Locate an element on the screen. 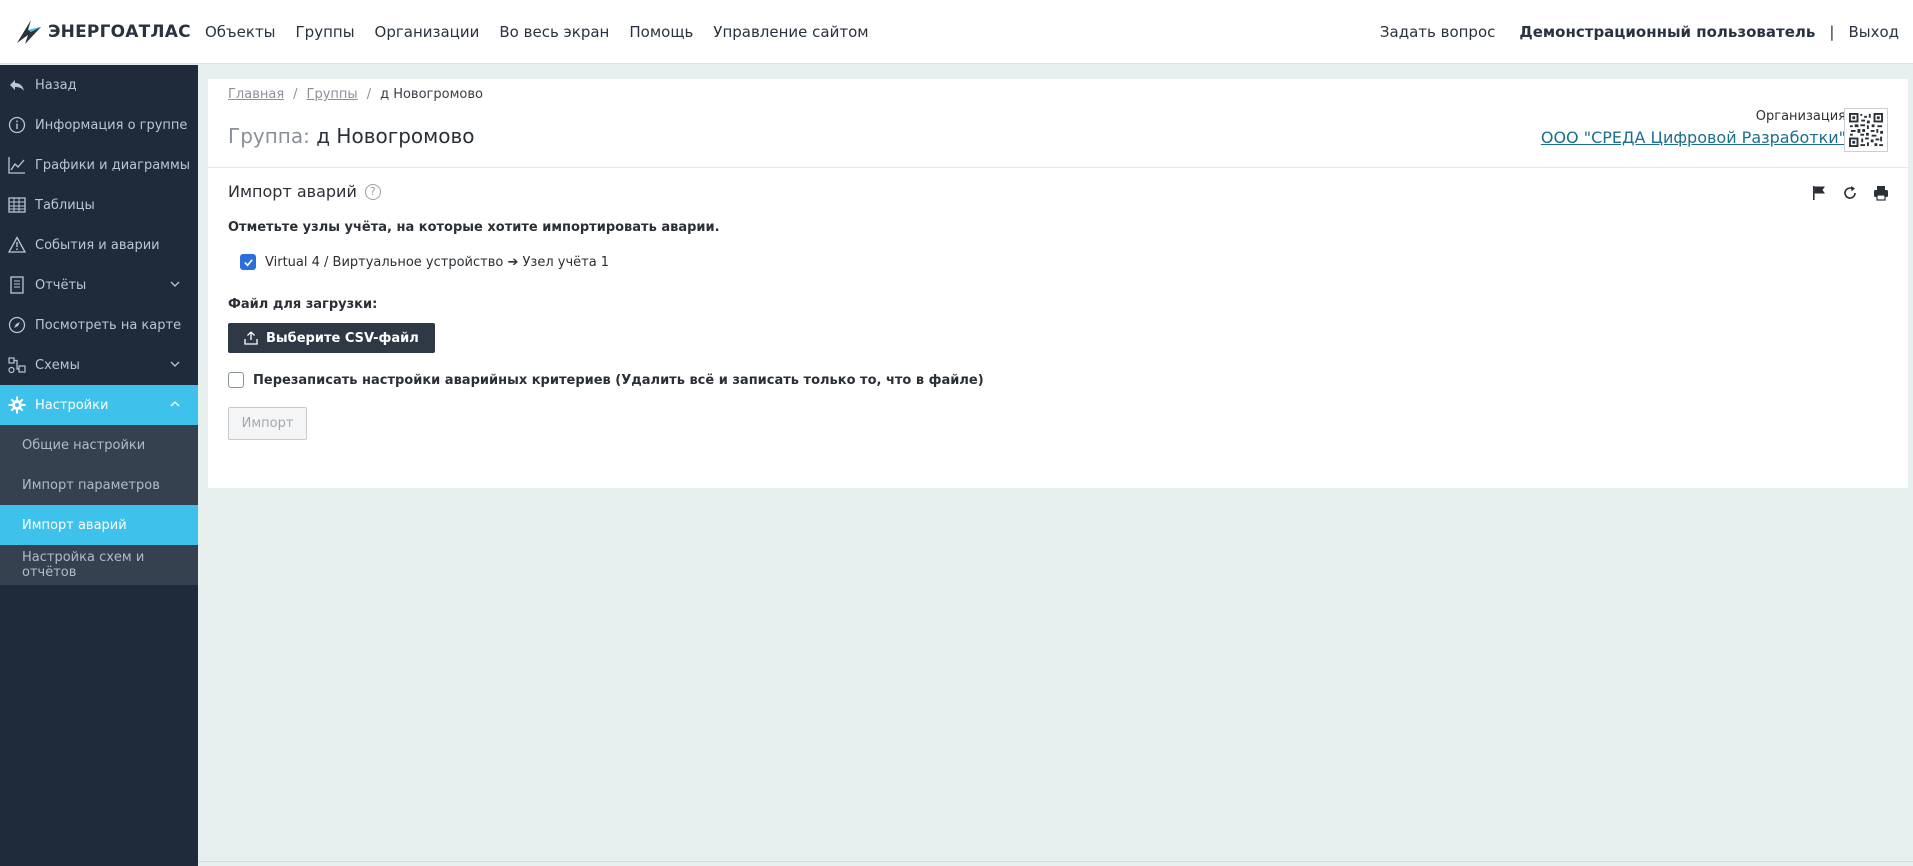 Image resolution: width=1913 pixels, height=866 pixels. sidebar-item-schemas: Схемы is located at coordinates (99, 365).